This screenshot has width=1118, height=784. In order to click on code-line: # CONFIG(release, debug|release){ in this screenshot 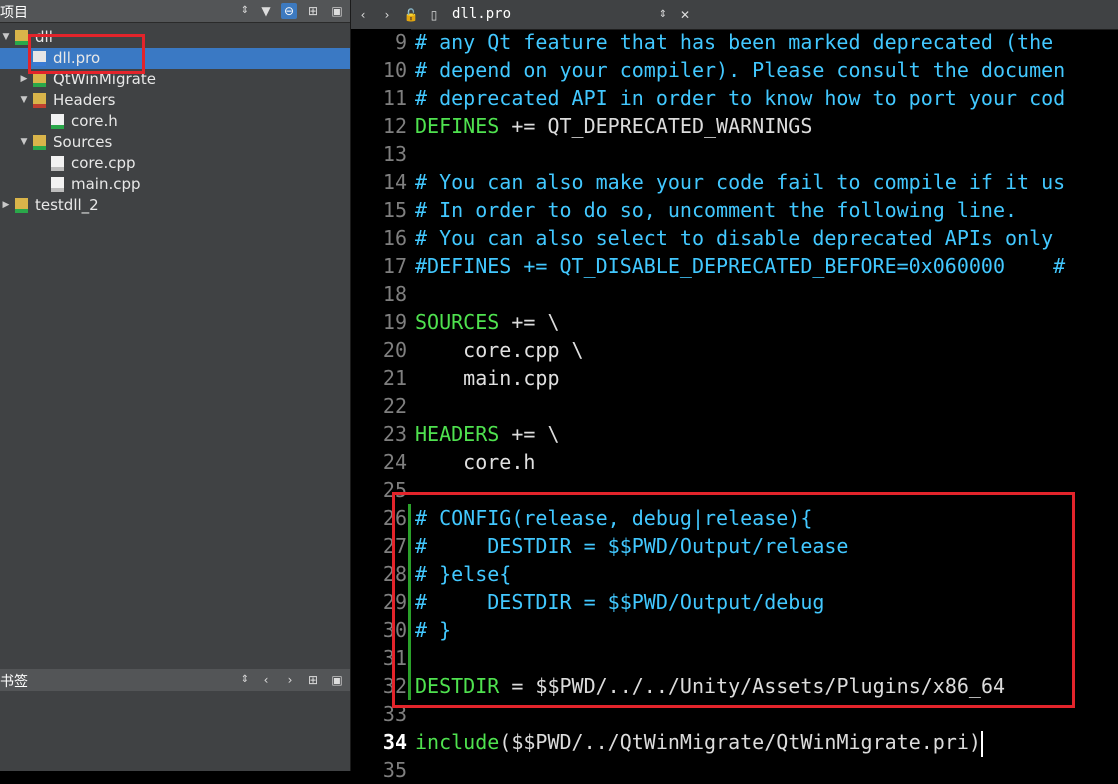, I will do `click(613, 518)`.